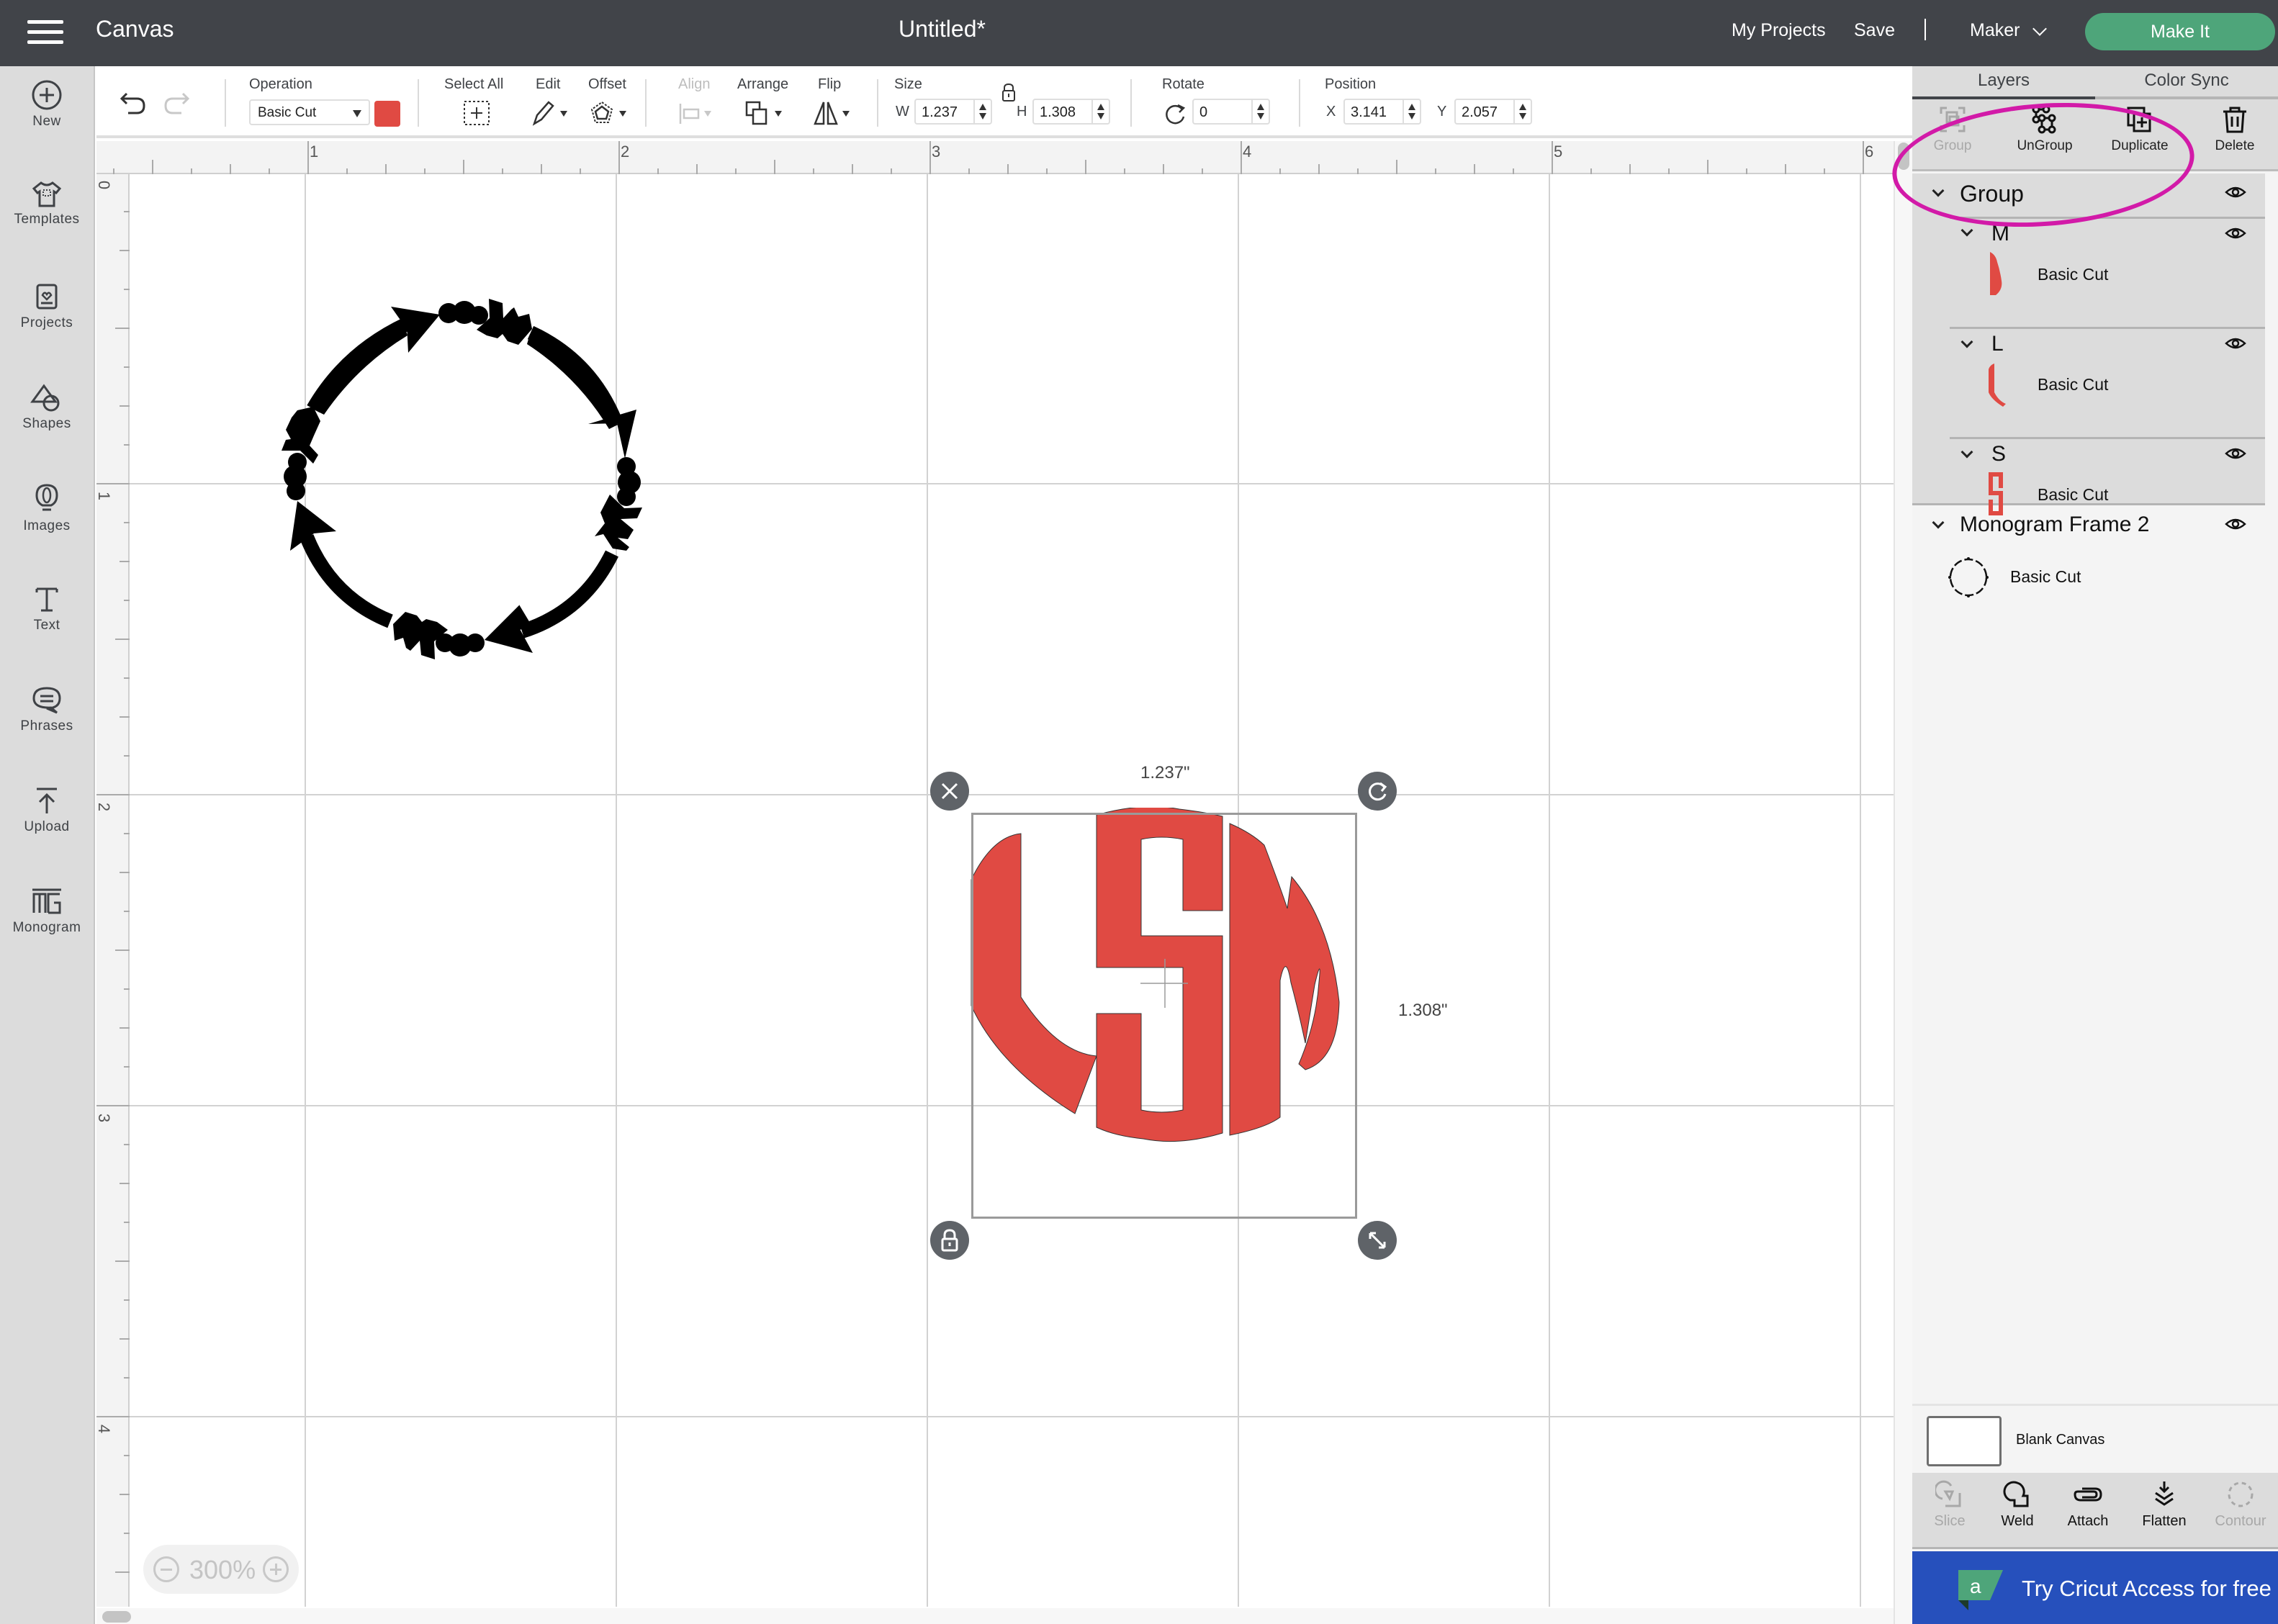 This screenshot has height=1624, width=2278. I want to click on cricut-access-logo-icon: a, so click(1980, 1590).